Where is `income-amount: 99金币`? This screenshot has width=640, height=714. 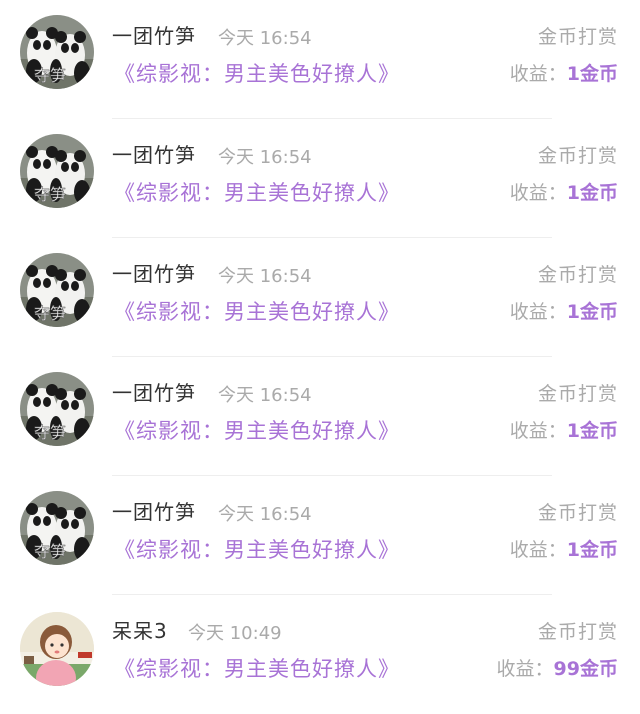 income-amount: 99金币 is located at coordinates (585, 669).